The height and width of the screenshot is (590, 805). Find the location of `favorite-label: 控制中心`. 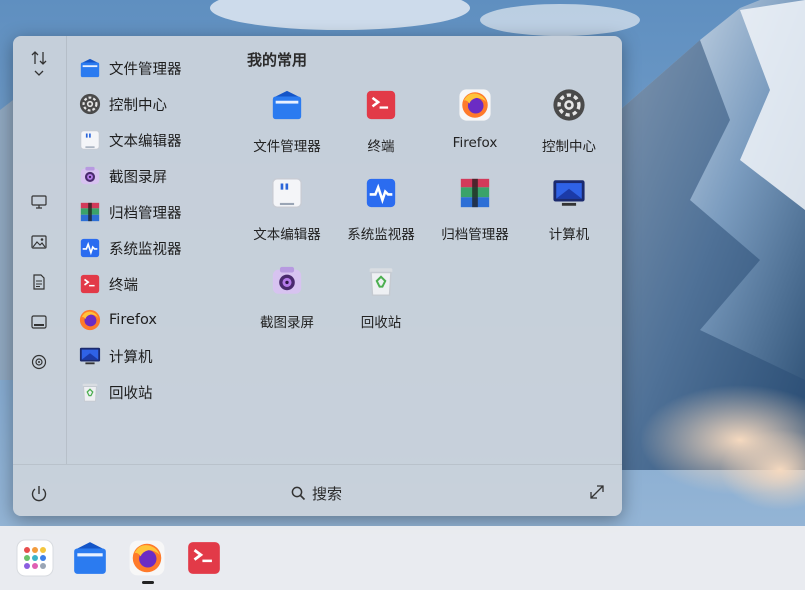

favorite-label: 控制中心 is located at coordinates (569, 147).